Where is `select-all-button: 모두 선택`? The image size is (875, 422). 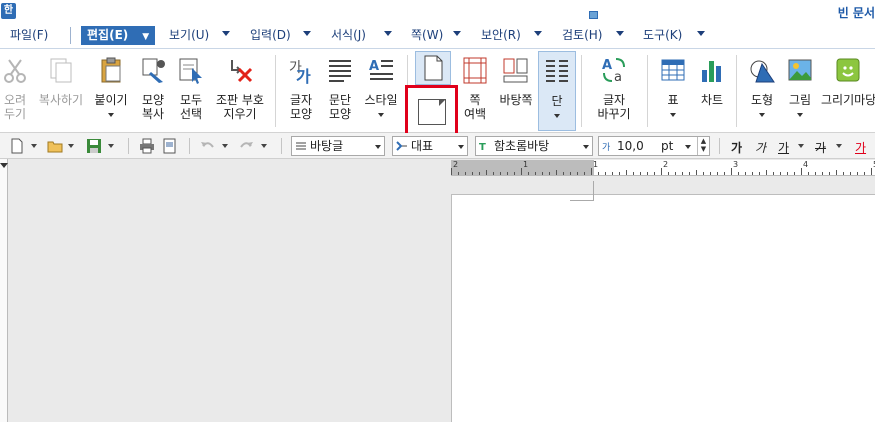
select-all-button: 모두 선택 is located at coordinates (191, 91).